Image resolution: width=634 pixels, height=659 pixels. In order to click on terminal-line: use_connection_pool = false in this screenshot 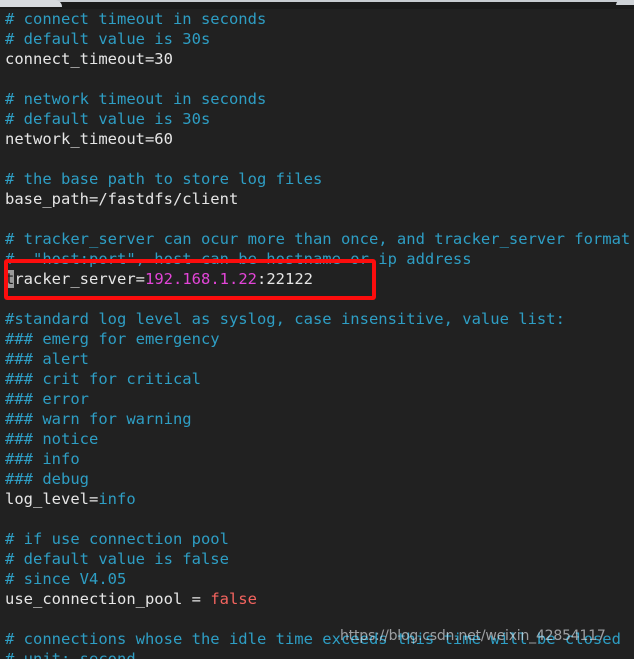, I will do `click(319, 599)`.